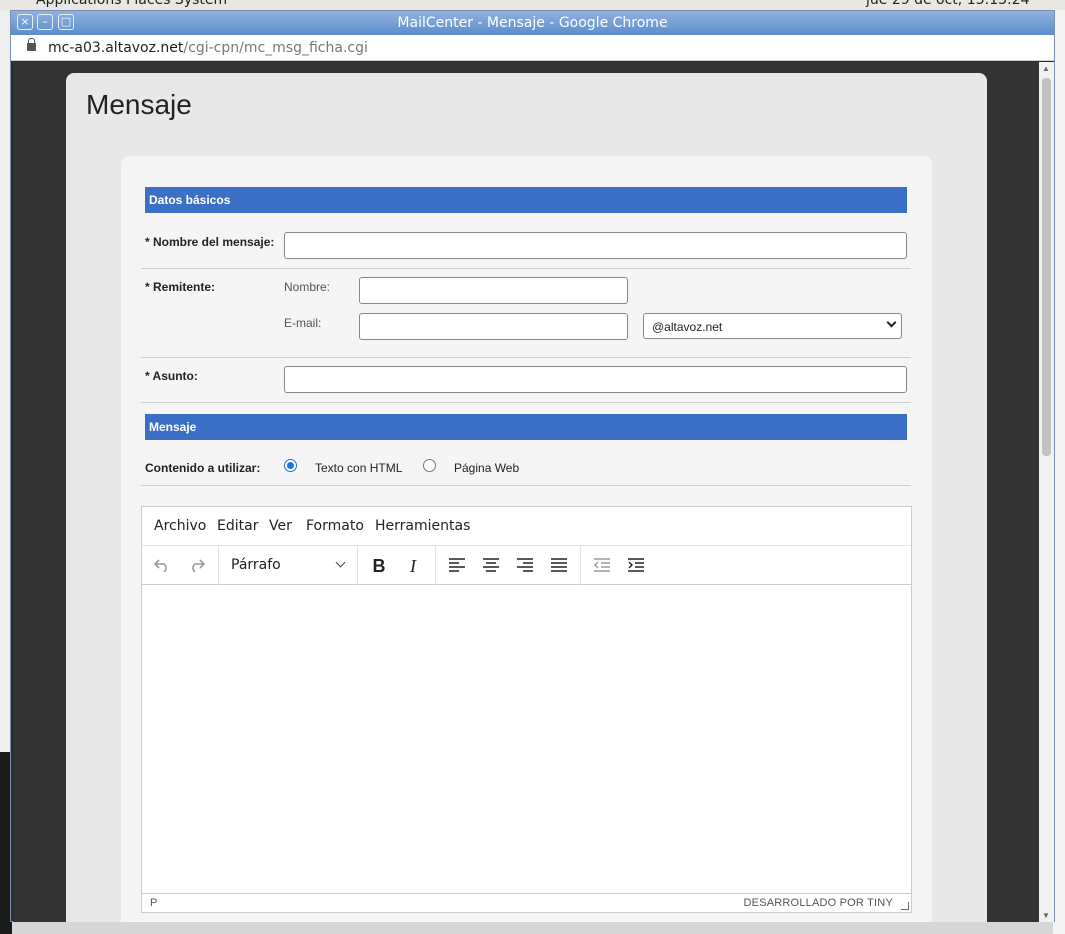 The height and width of the screenshot is (934, 1065). Describe the element at coordinates (180, 287) in the screenshot. I see `sender-label: * Remitente:` at that location.